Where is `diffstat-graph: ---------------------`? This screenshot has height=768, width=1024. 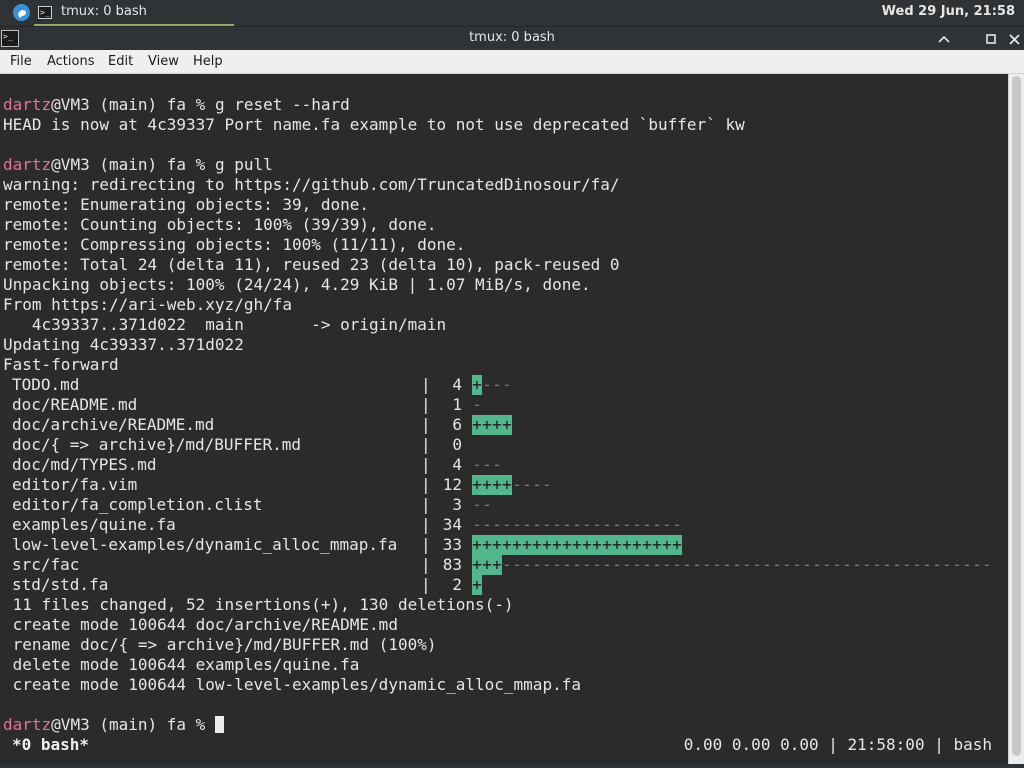 diffstat-graph: --------------------- is located at coordinates (577, 525).